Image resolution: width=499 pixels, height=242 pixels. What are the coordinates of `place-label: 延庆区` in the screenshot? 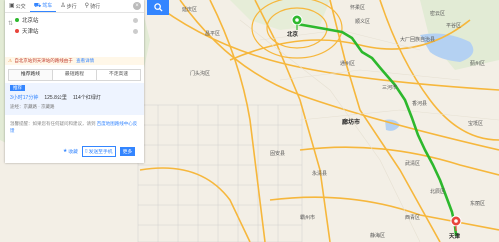 It's located at (190, 10).